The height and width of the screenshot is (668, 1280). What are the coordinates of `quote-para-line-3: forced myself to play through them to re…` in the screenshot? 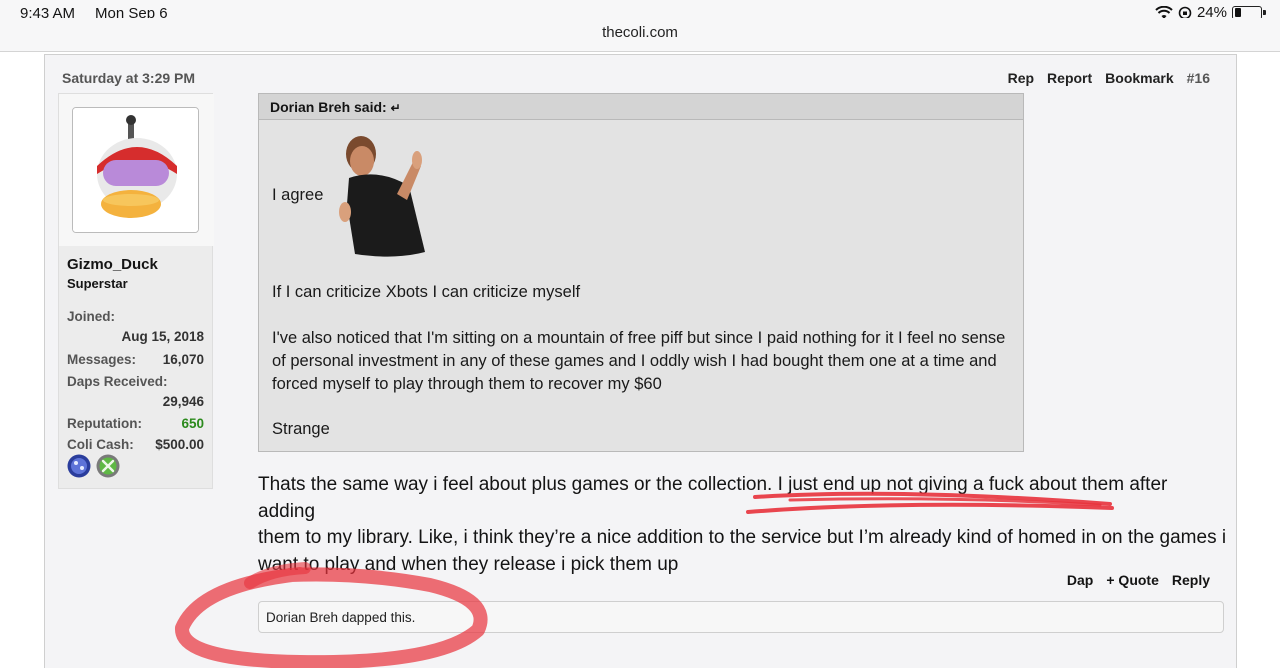 It's located at (467, 384).